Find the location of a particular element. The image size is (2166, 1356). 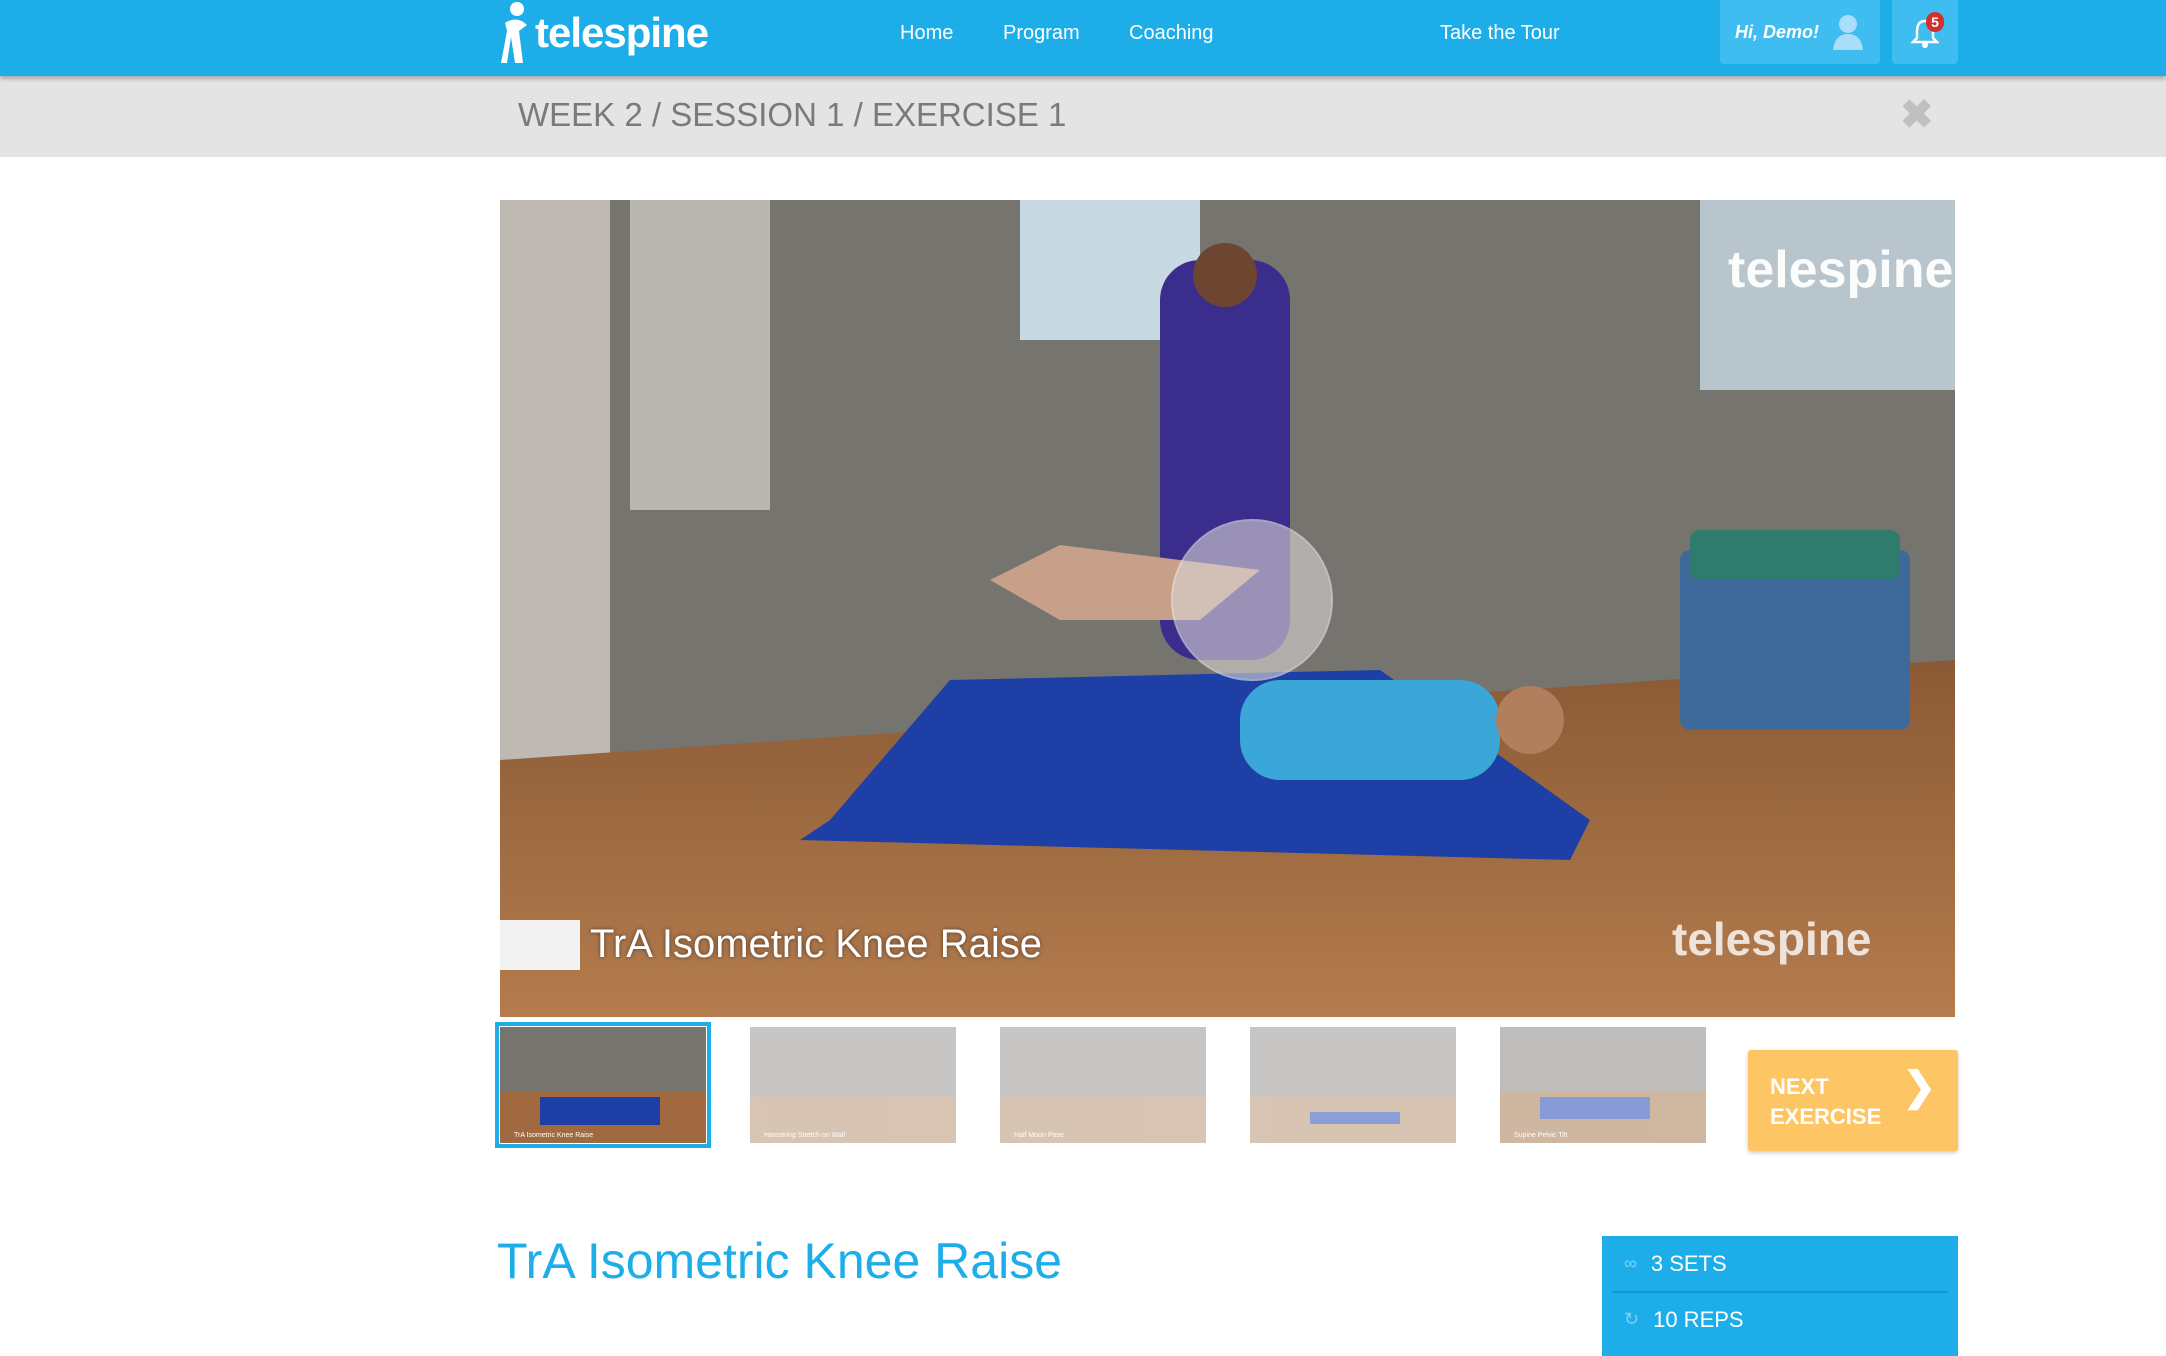

sets-value: 3 SETS is located at coordinates (1688, 1263).